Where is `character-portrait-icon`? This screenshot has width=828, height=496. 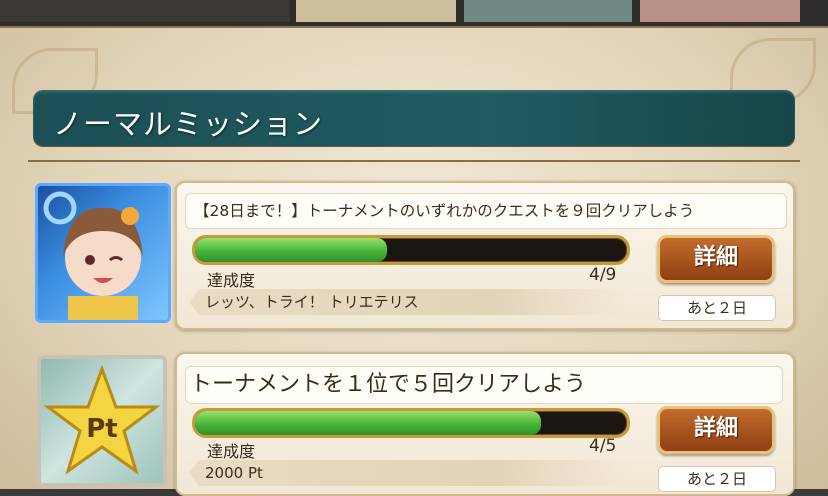
character-portrait-icon is located at coordinates (103, 253).